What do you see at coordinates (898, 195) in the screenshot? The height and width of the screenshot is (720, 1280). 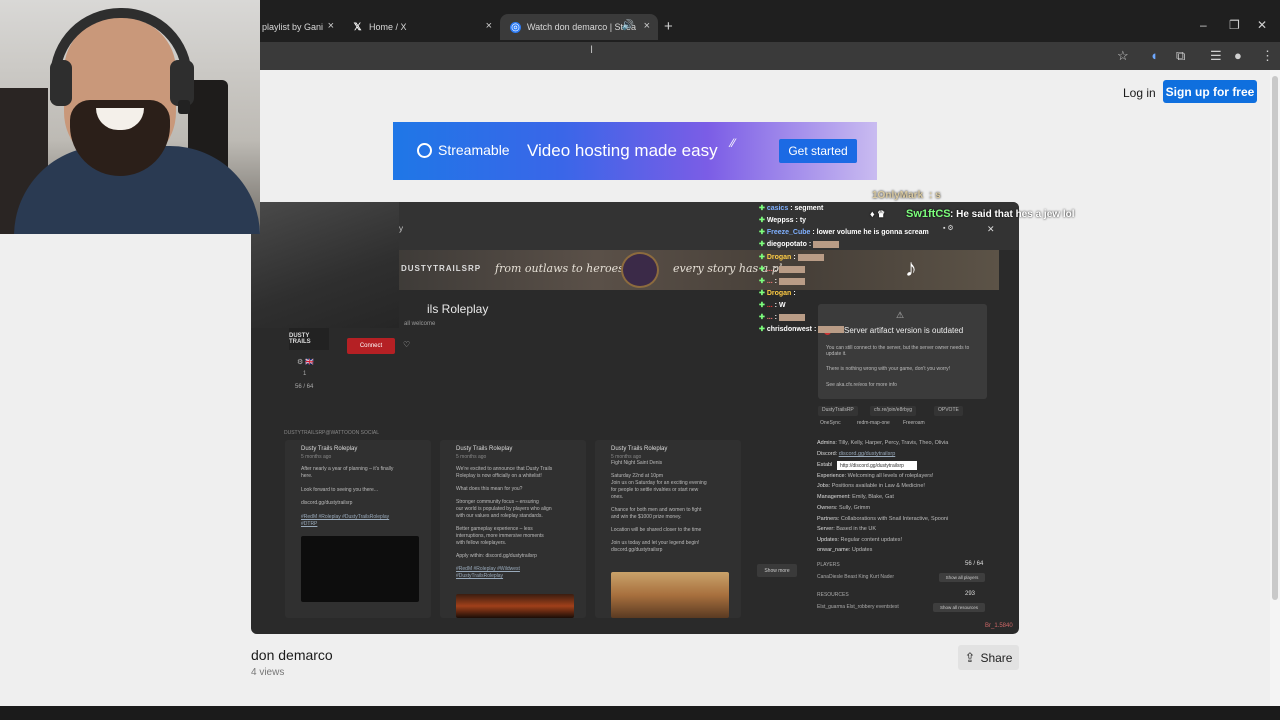 I see `chat-user: 1OnlyMark` at bounding box center [898, 195].